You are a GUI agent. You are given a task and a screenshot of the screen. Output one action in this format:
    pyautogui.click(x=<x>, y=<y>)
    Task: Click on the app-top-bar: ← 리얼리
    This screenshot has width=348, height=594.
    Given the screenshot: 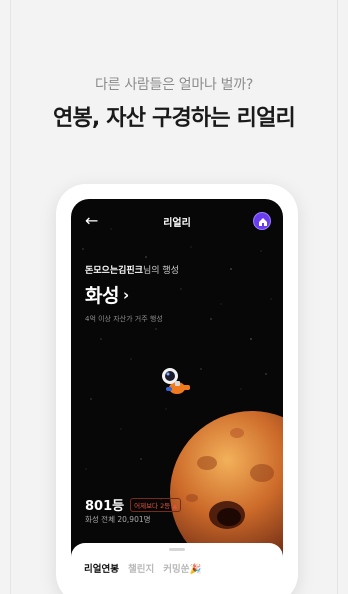 What is the action you would take?
    pyautogui.click(x=177, y=221)
    